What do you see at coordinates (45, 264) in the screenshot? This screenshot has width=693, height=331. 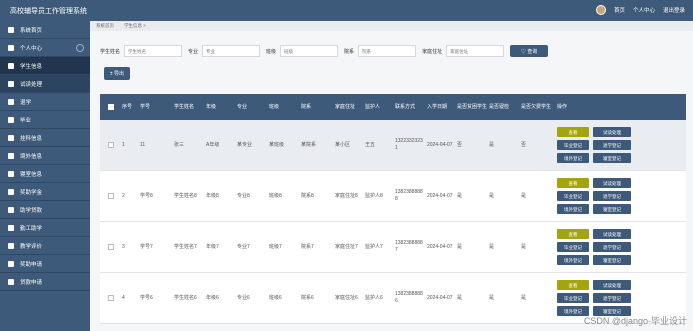 I see `sidebar-item-aid-apply: 奖助申请` at bounding box center [45, 264].